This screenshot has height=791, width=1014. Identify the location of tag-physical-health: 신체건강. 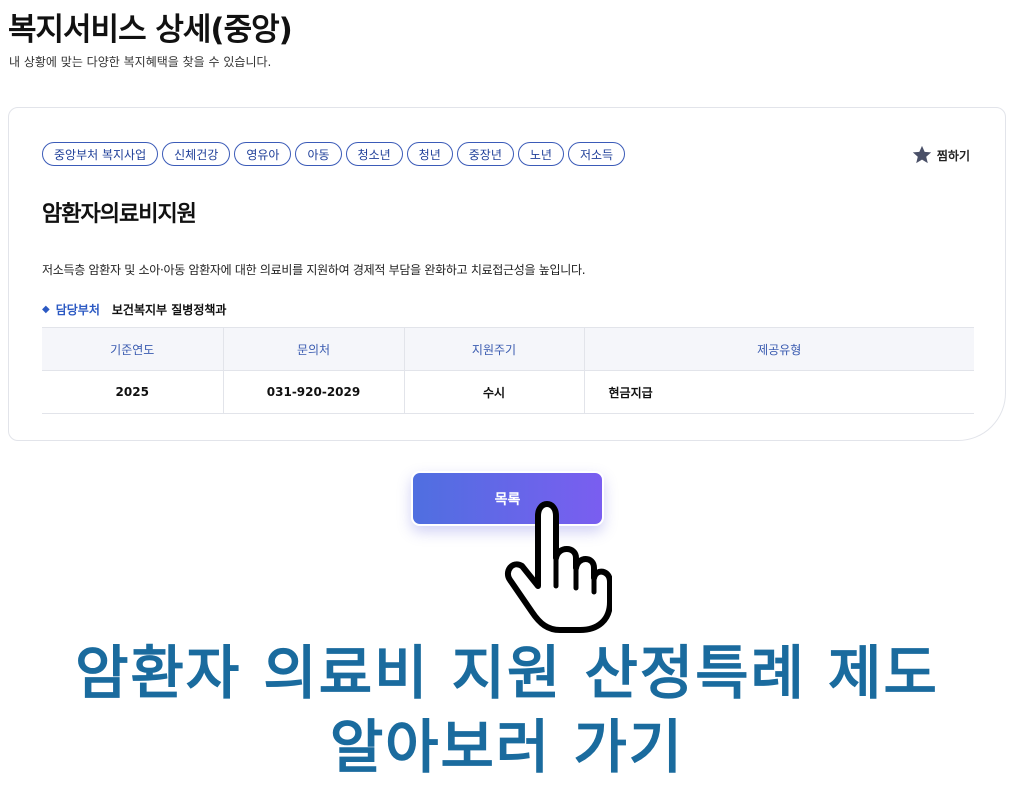
(196, 154).